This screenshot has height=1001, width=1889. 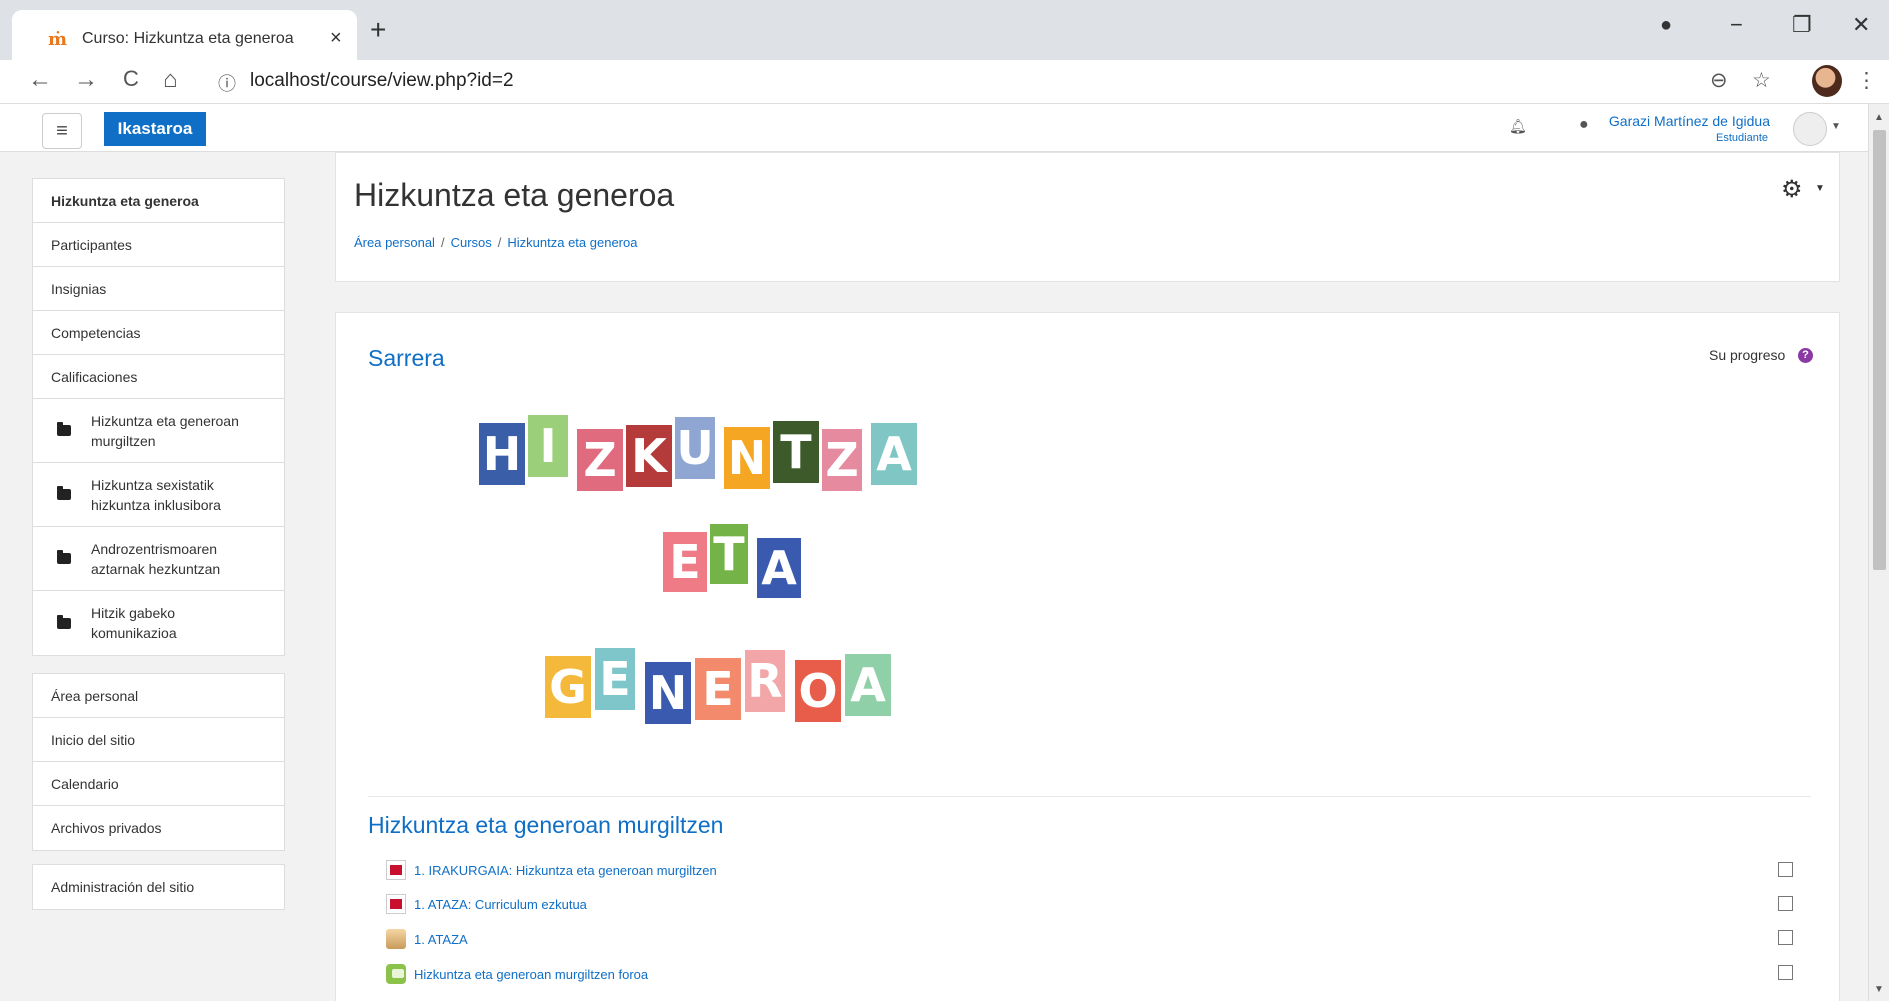 What do you see at coordinates (158, 784) in the screenshot?
I see `sidebar-item-calendar: Calendario` at bounding box center [158, 784].